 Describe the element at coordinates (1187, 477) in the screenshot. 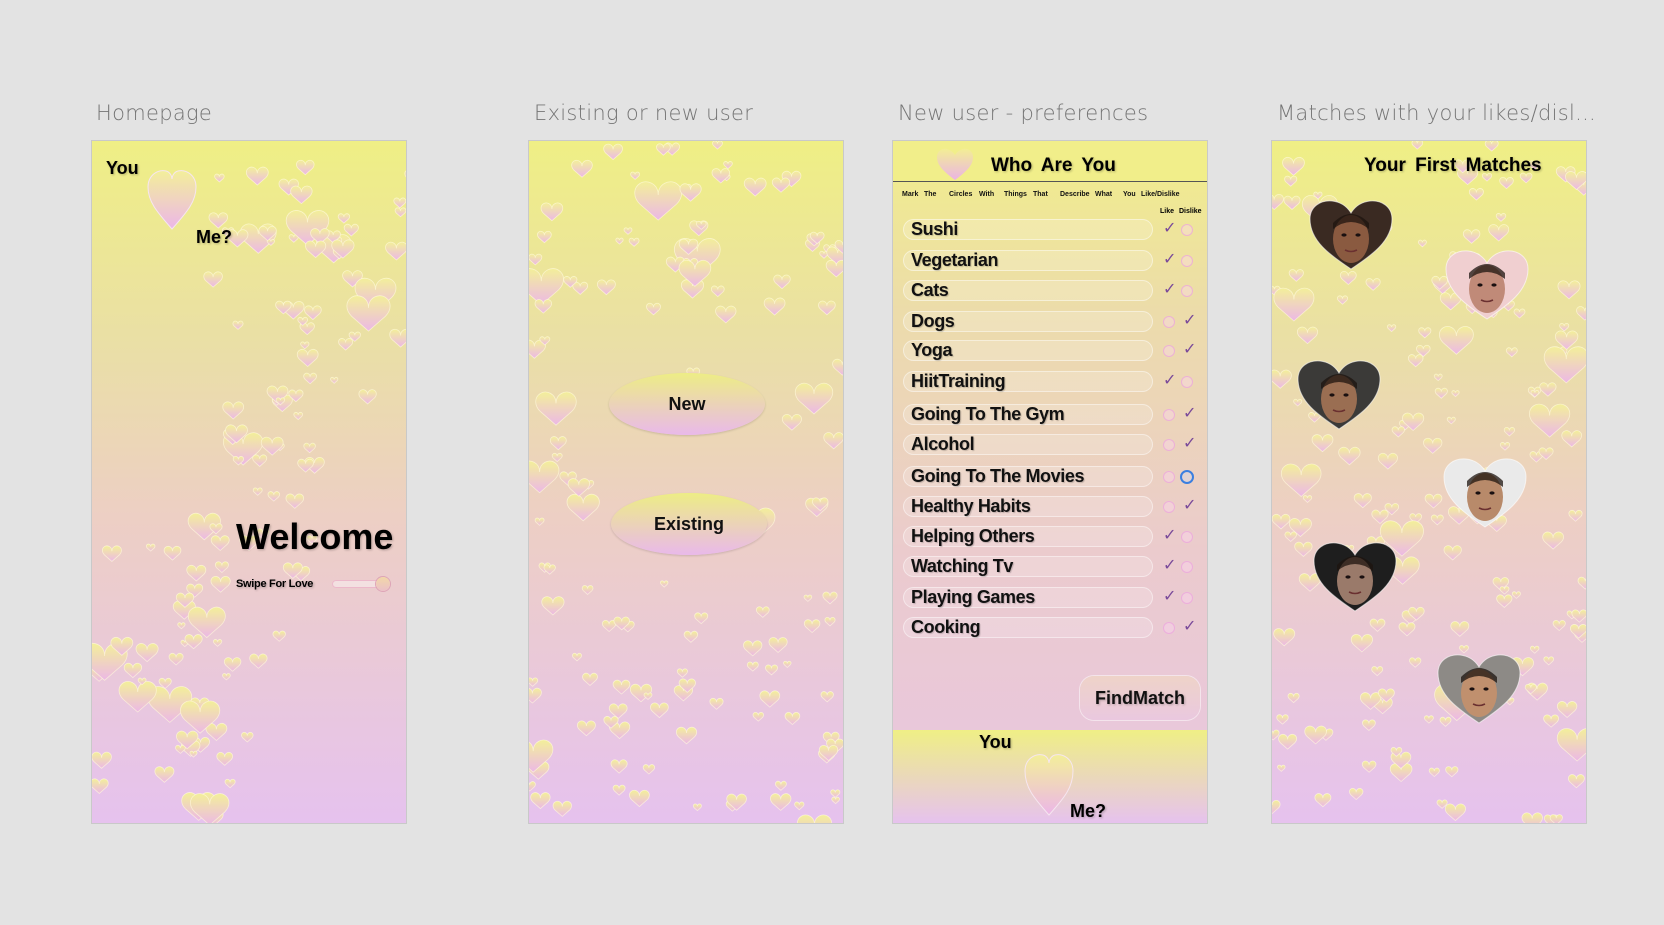

I see `dislike-checkbox-selected` at that location.